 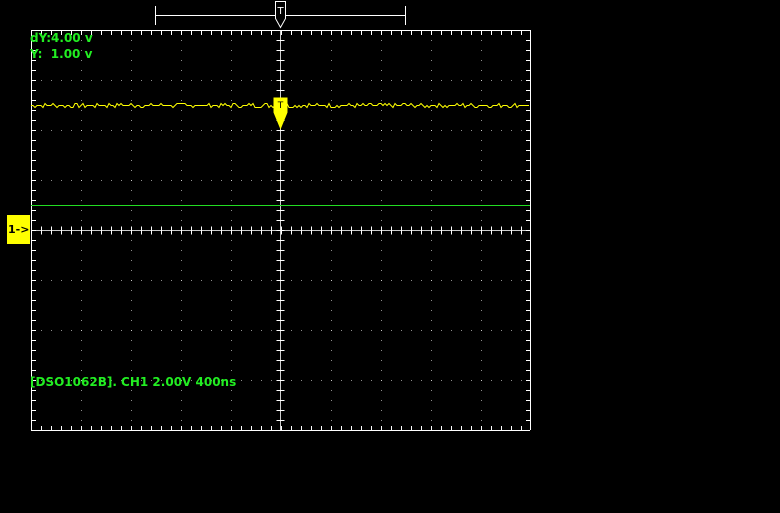 I want to click on trigger-position-icon: T, so click(x=280, y=15).